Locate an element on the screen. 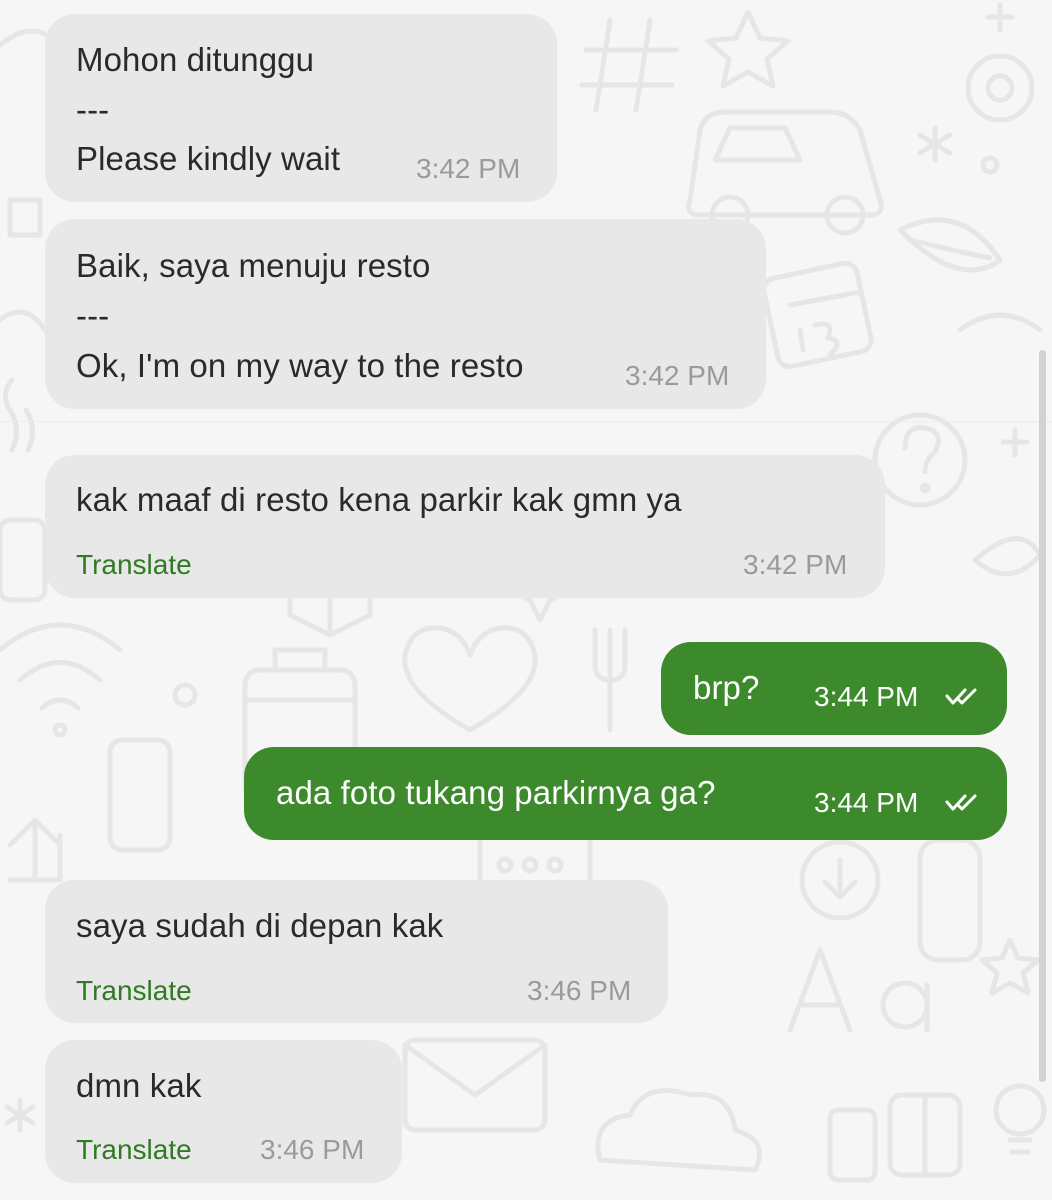 The width and height of the screenshot is (1052, 1200). message-text-line: Please kindly wait is located at coordinates (208, 158).